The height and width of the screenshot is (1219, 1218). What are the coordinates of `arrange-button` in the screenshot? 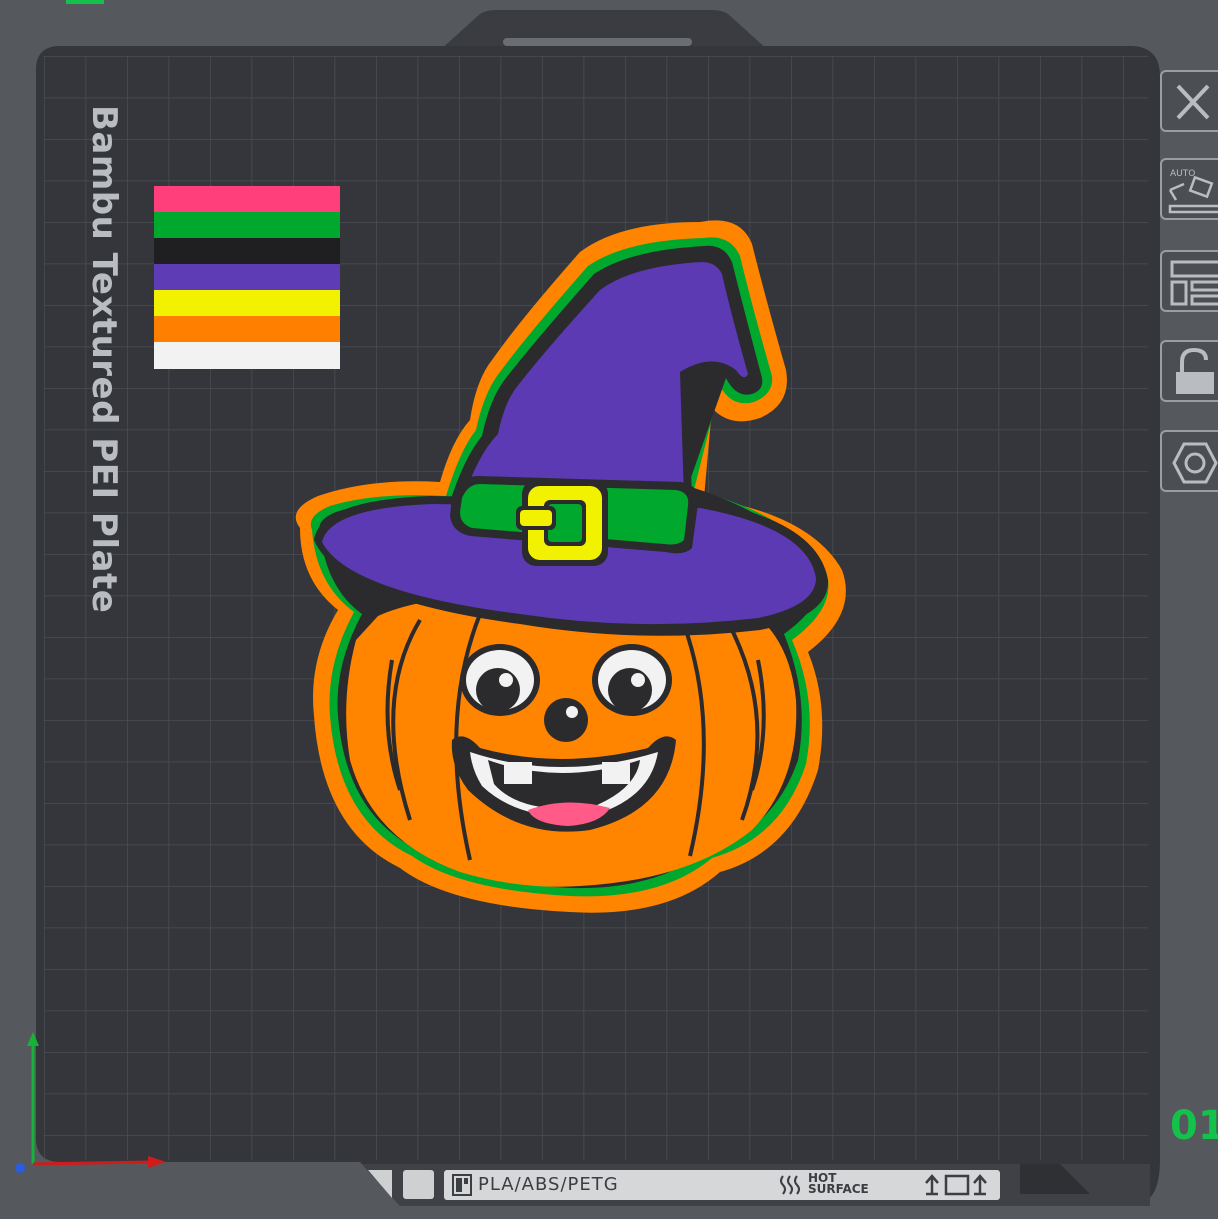 It's located at (1189, 281).